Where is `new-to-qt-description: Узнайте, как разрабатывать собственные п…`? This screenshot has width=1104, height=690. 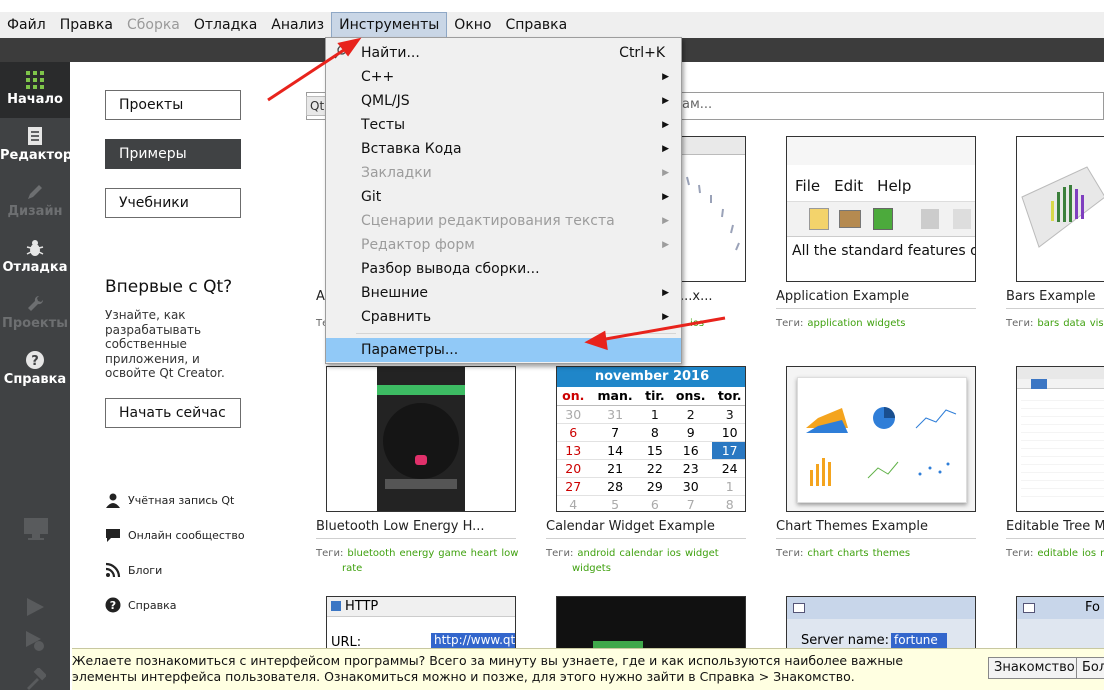 new-to-qt-description: Узнайте, как разрабатывать собственные п… is located at coordinates (165, 344).